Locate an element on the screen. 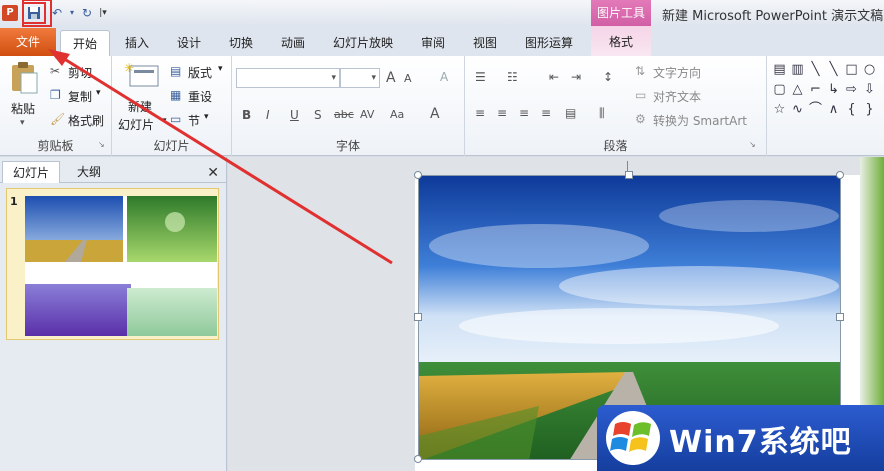  rectangle-shape-icon: □ is located at coordinates (851, 69).